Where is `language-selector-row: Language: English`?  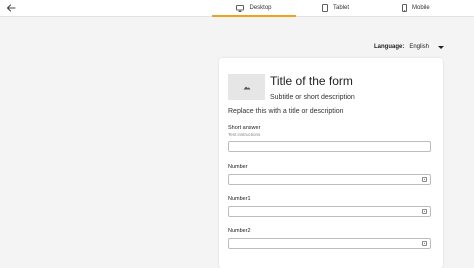
language-selector-row: Language: English is located at coordinates (409, 47).